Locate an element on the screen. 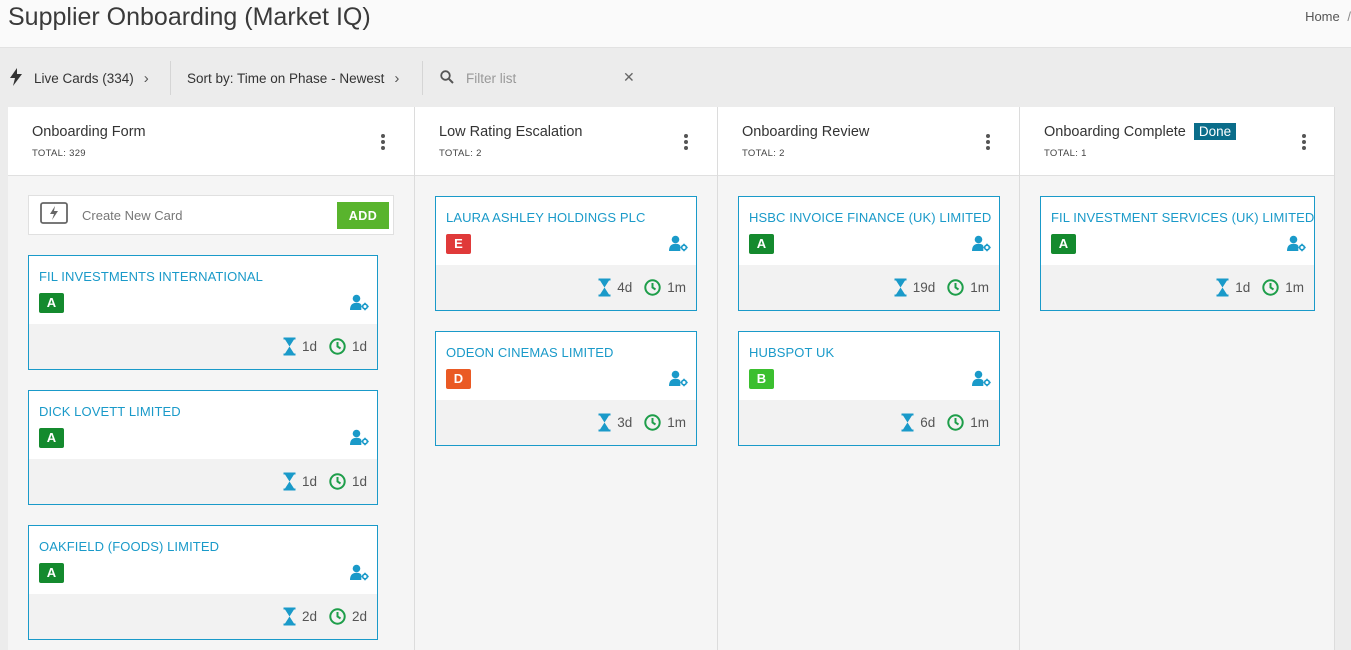 The image size is (1351, 650). supplier-name: ODEON CINEMAS LIMITED is located at coordinates (530, 352).